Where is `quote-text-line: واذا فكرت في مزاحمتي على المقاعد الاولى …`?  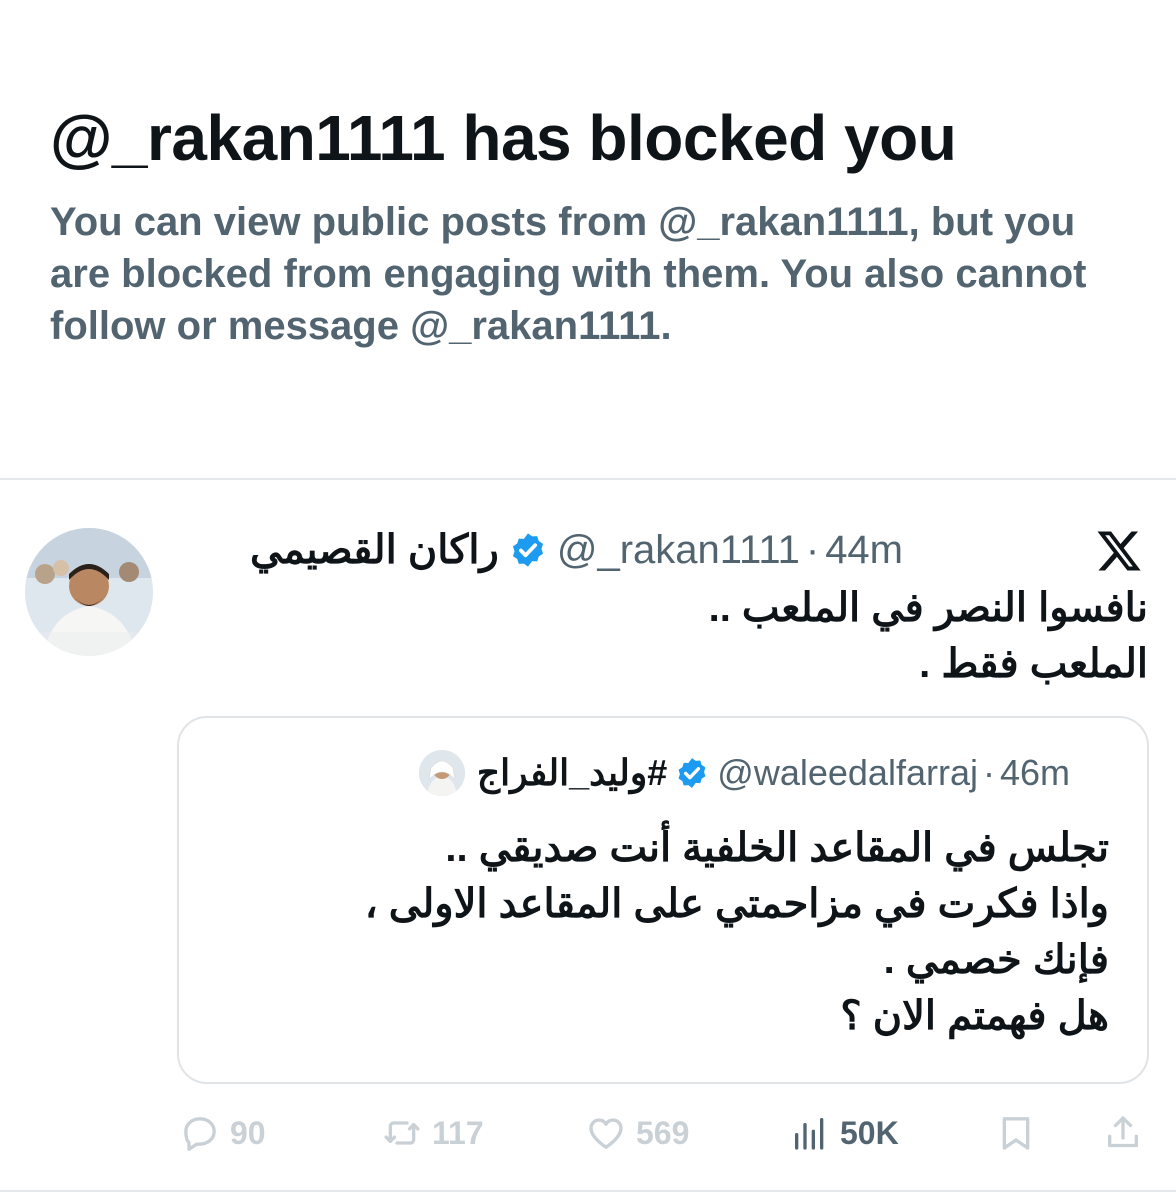 quote-text-line: واذا فكرت في مزاحمتي على المقاعد الاولى … is located at coordinates (736, 904).